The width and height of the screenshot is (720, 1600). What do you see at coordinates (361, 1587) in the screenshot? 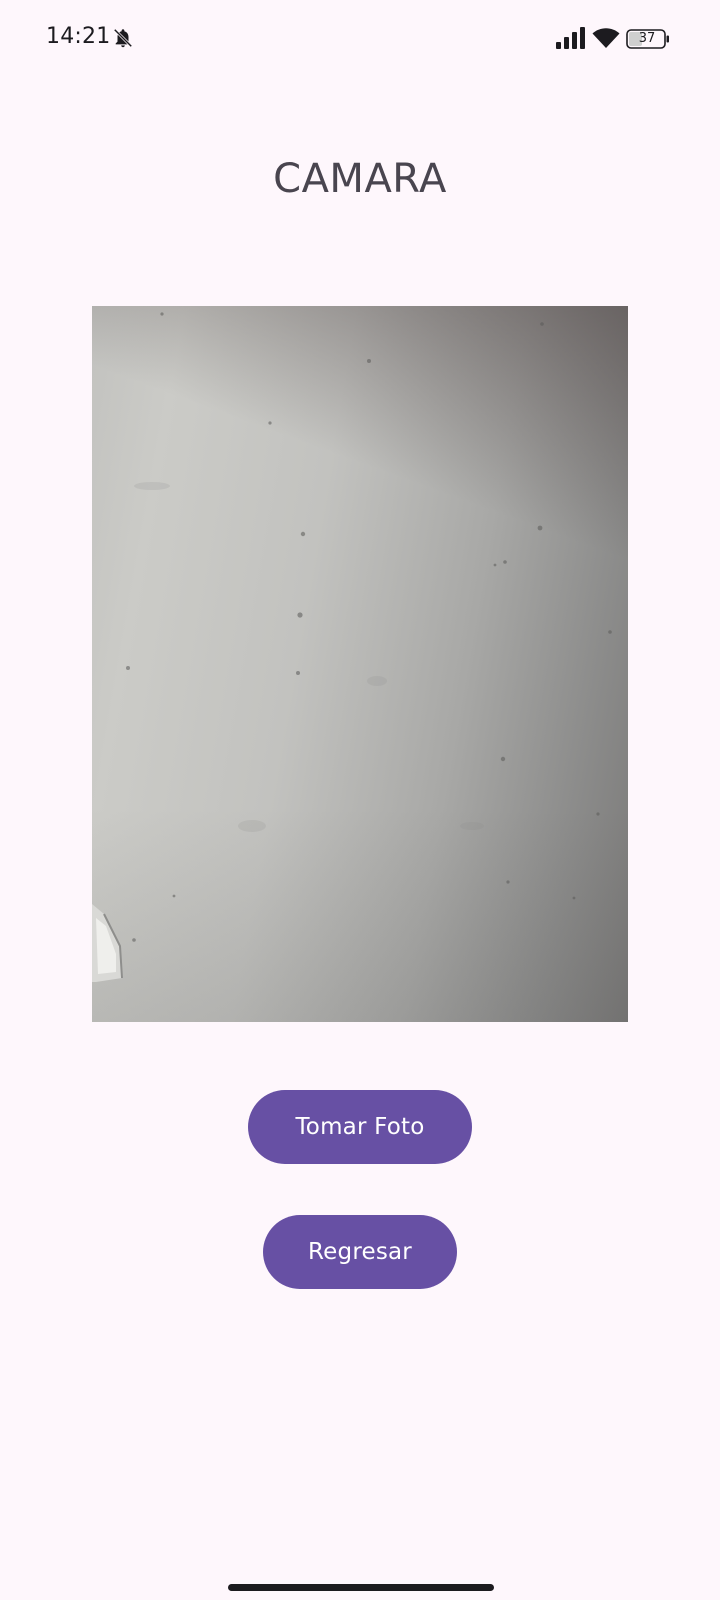
I see `home-indicator` at bounding box center [361, 1587].